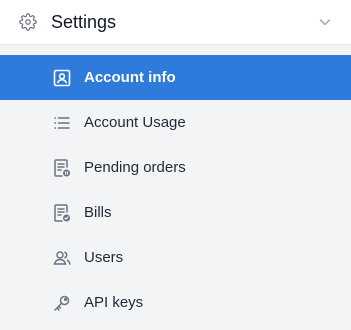 This screenshot has width=351, height=330. Describe the element at coordinates (175, 22) in the screenshot. I see `settings-header: Settings` at that location.